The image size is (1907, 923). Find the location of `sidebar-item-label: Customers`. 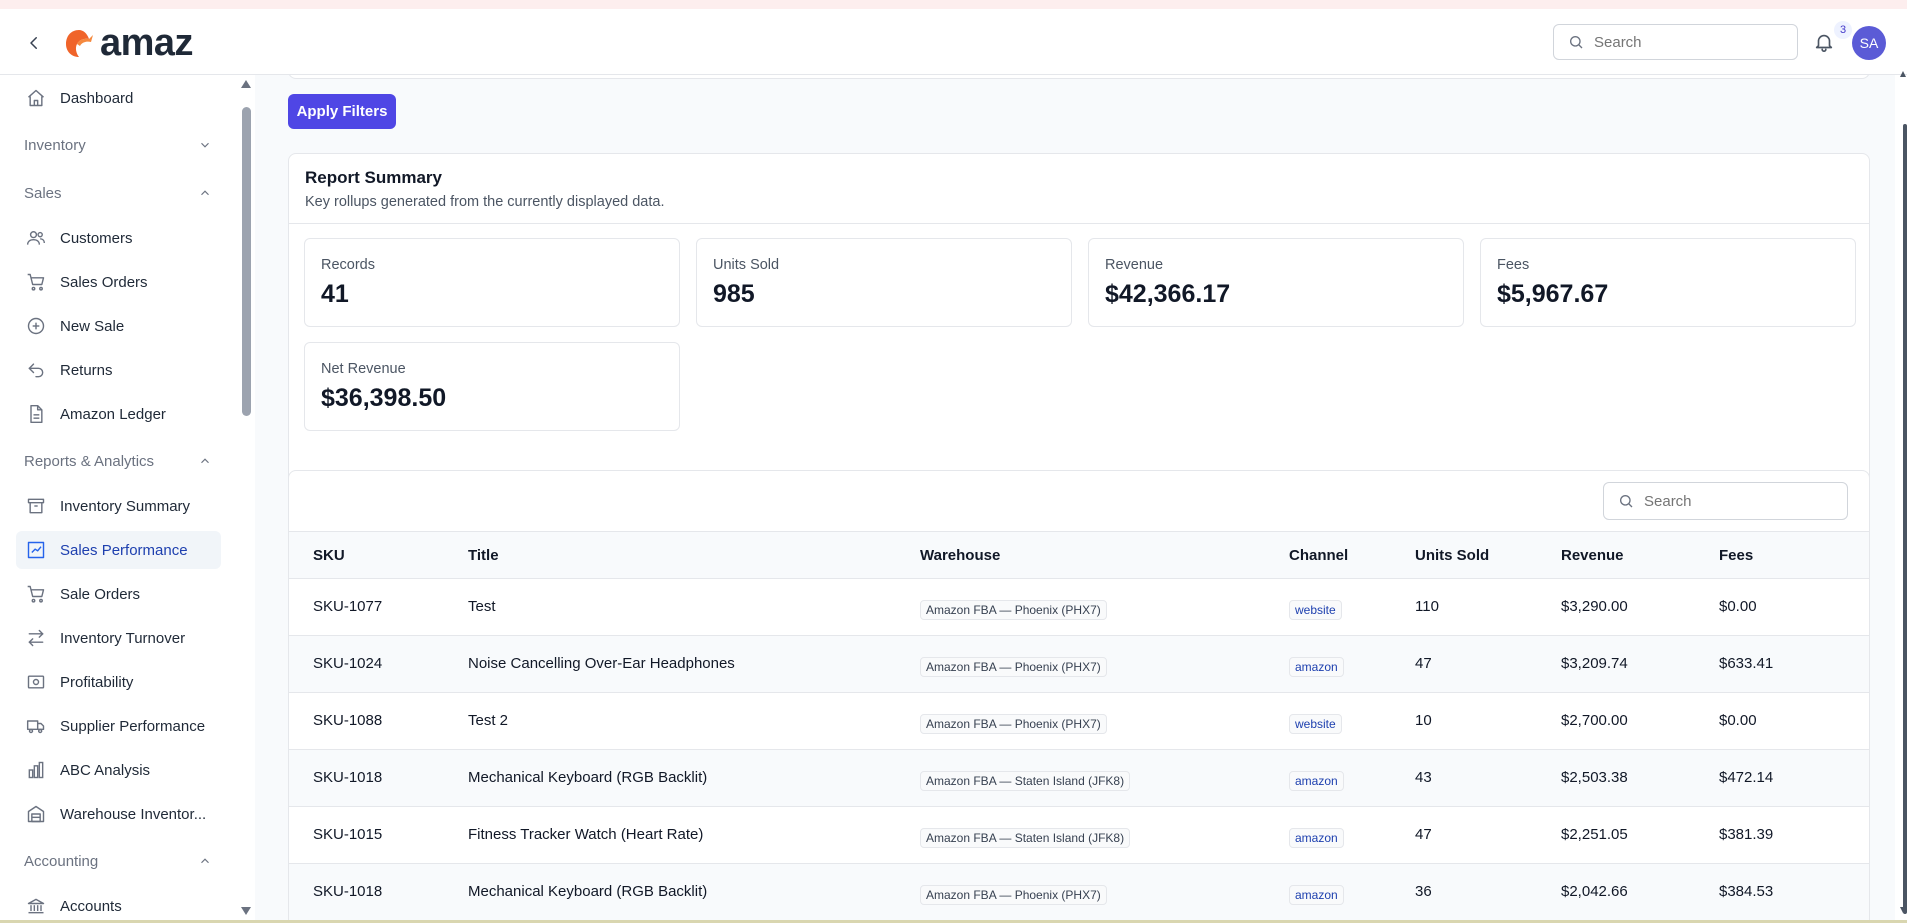

sidebar-item-label: Customers is located at coordinates (96, 238).